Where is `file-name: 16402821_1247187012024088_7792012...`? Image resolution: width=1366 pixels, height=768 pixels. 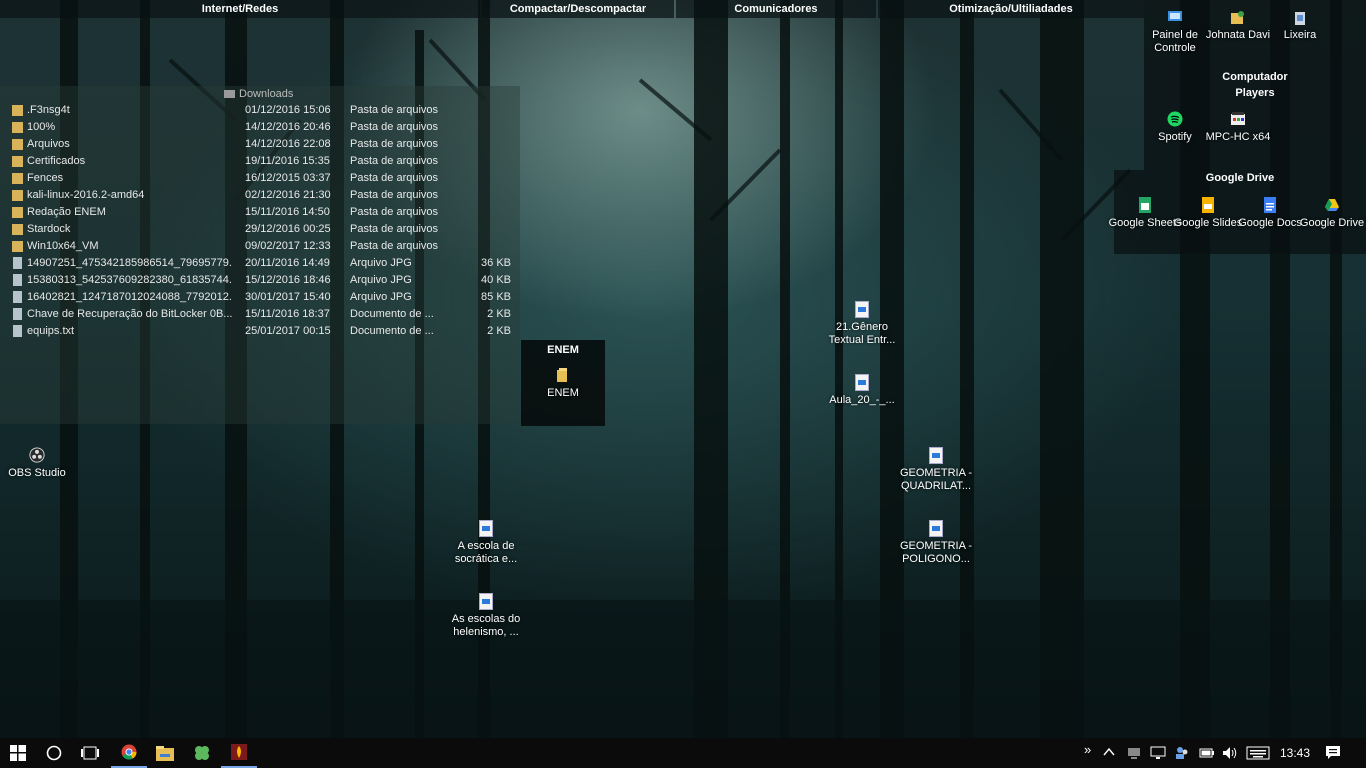 file-name: 16402821_1247187012024088_7792012... is located at coordinates (129, 297).